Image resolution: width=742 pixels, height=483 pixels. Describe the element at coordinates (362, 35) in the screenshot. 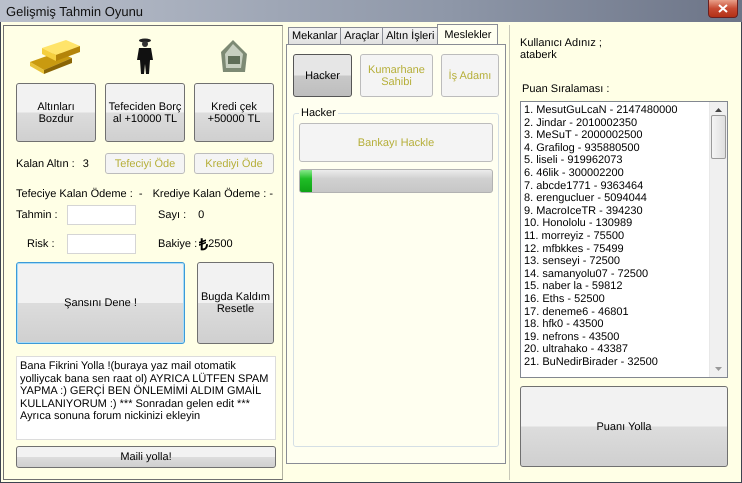

I see `tab: Araçlar` at that location.